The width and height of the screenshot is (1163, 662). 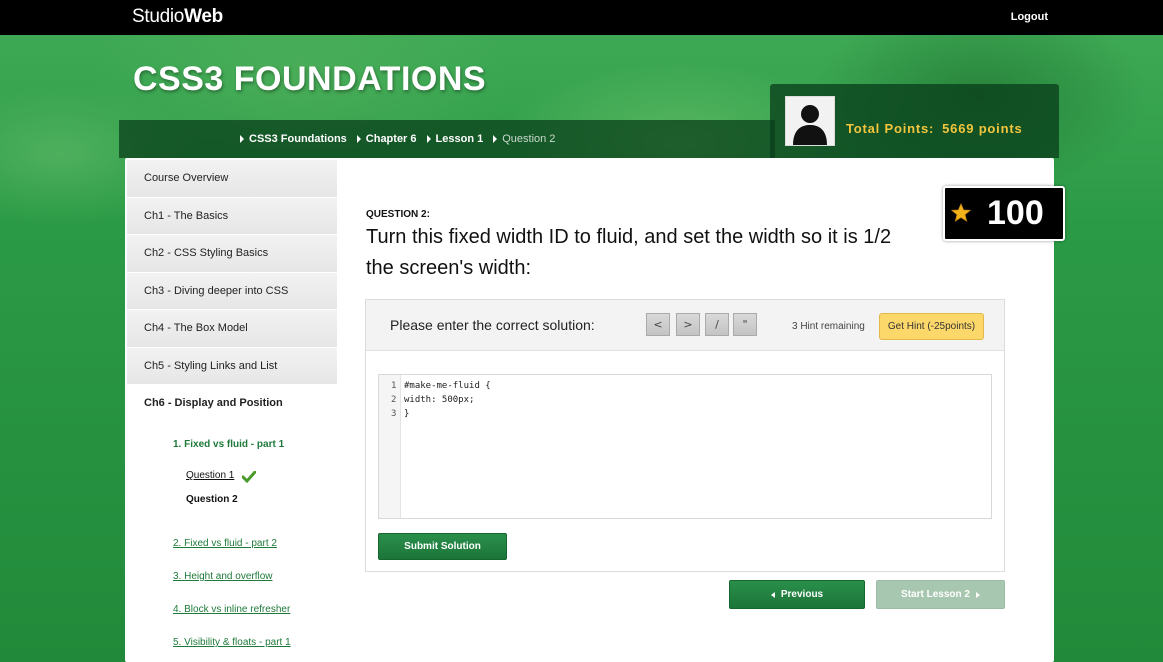 What do you see at coordinates (390, 446) in the screenshot?
I see `editor-gutter` at bounding box center [390, 446].